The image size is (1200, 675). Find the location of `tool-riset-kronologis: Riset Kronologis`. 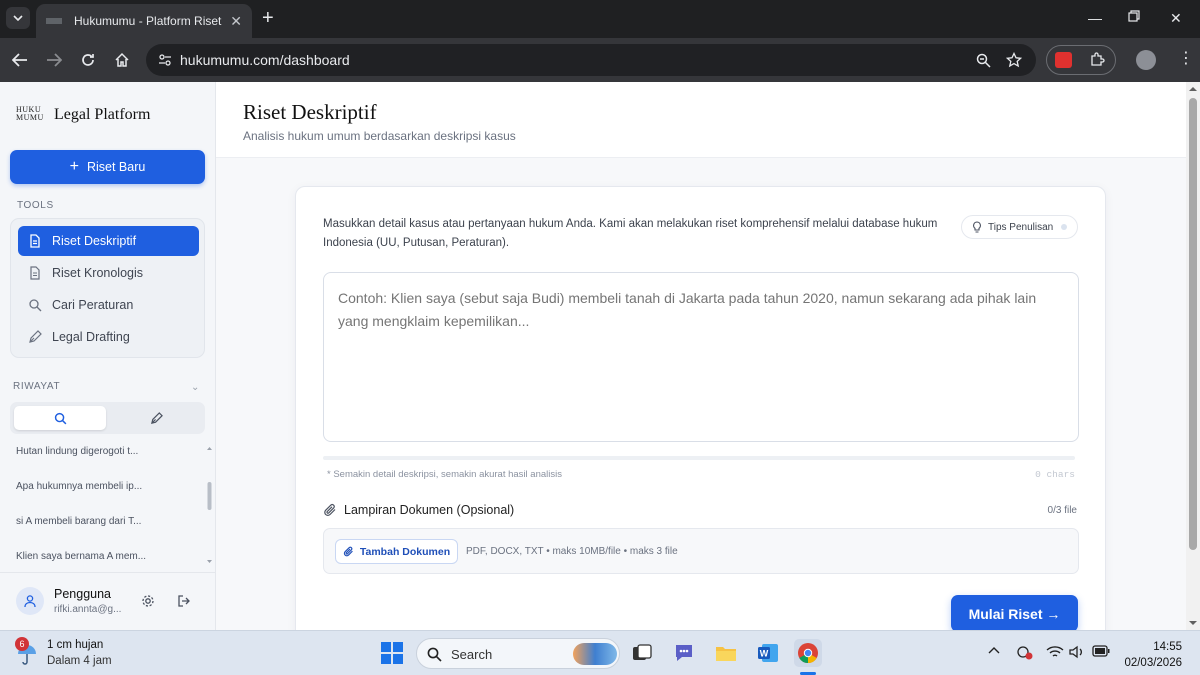

tool-riset-kronologis: Riset Kronologis is located at coordinates (108, 273).